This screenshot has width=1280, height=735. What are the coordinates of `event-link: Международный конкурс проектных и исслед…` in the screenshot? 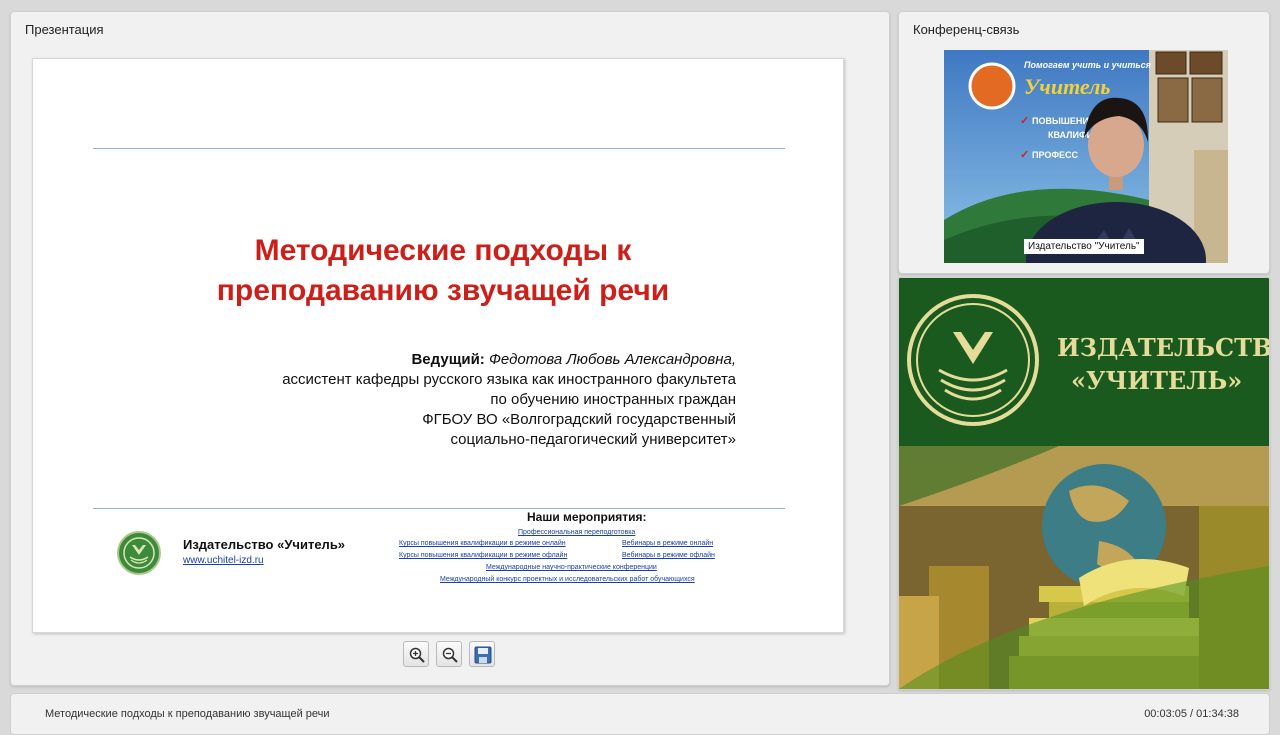 It's located at (567, 579).